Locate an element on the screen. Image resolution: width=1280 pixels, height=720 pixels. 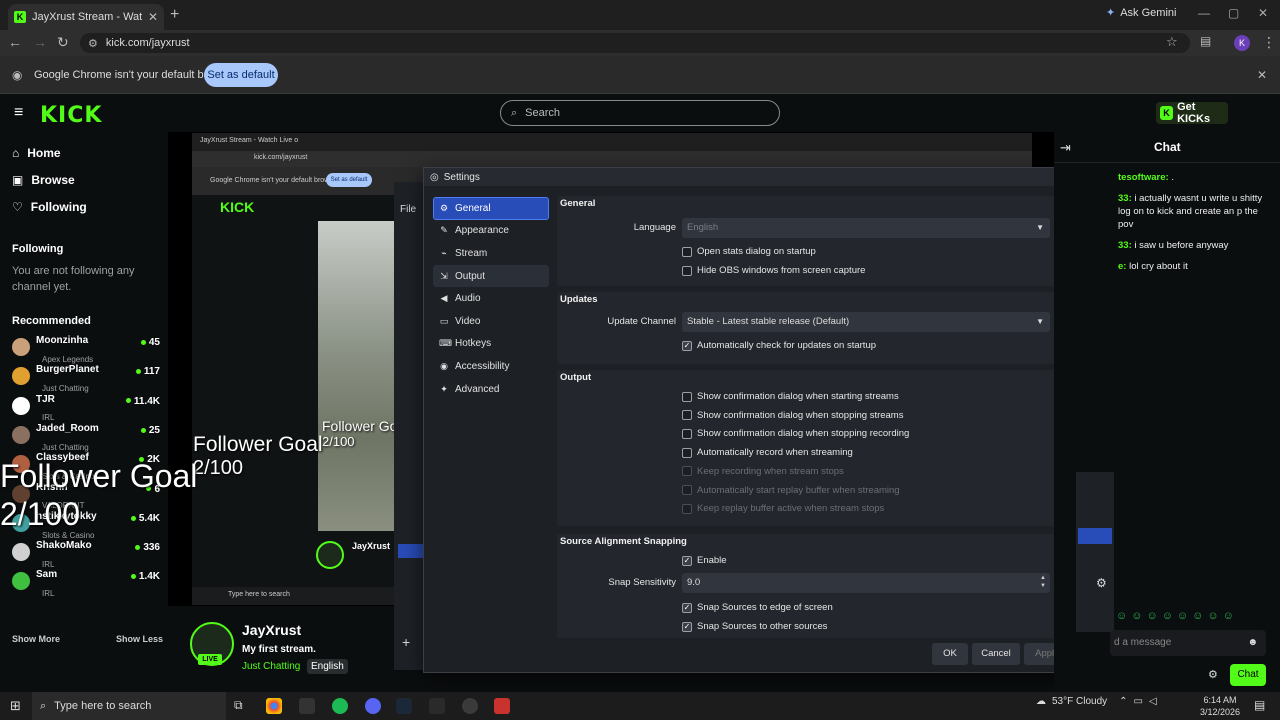
taskbar-clock: 6:14 AM 3/12/2026 is located at coordinates (1220, 706).